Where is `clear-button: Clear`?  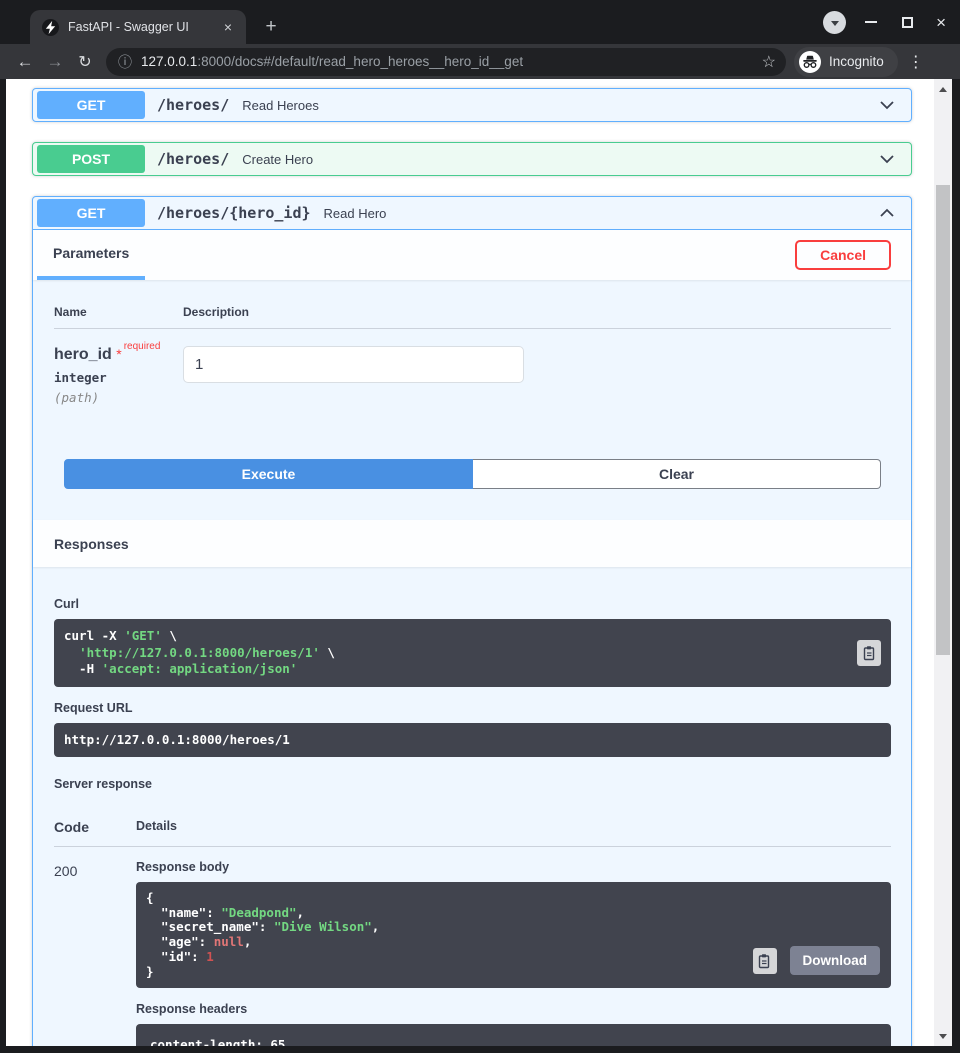
clear-button: Clear is located at coordinates (677, 474).